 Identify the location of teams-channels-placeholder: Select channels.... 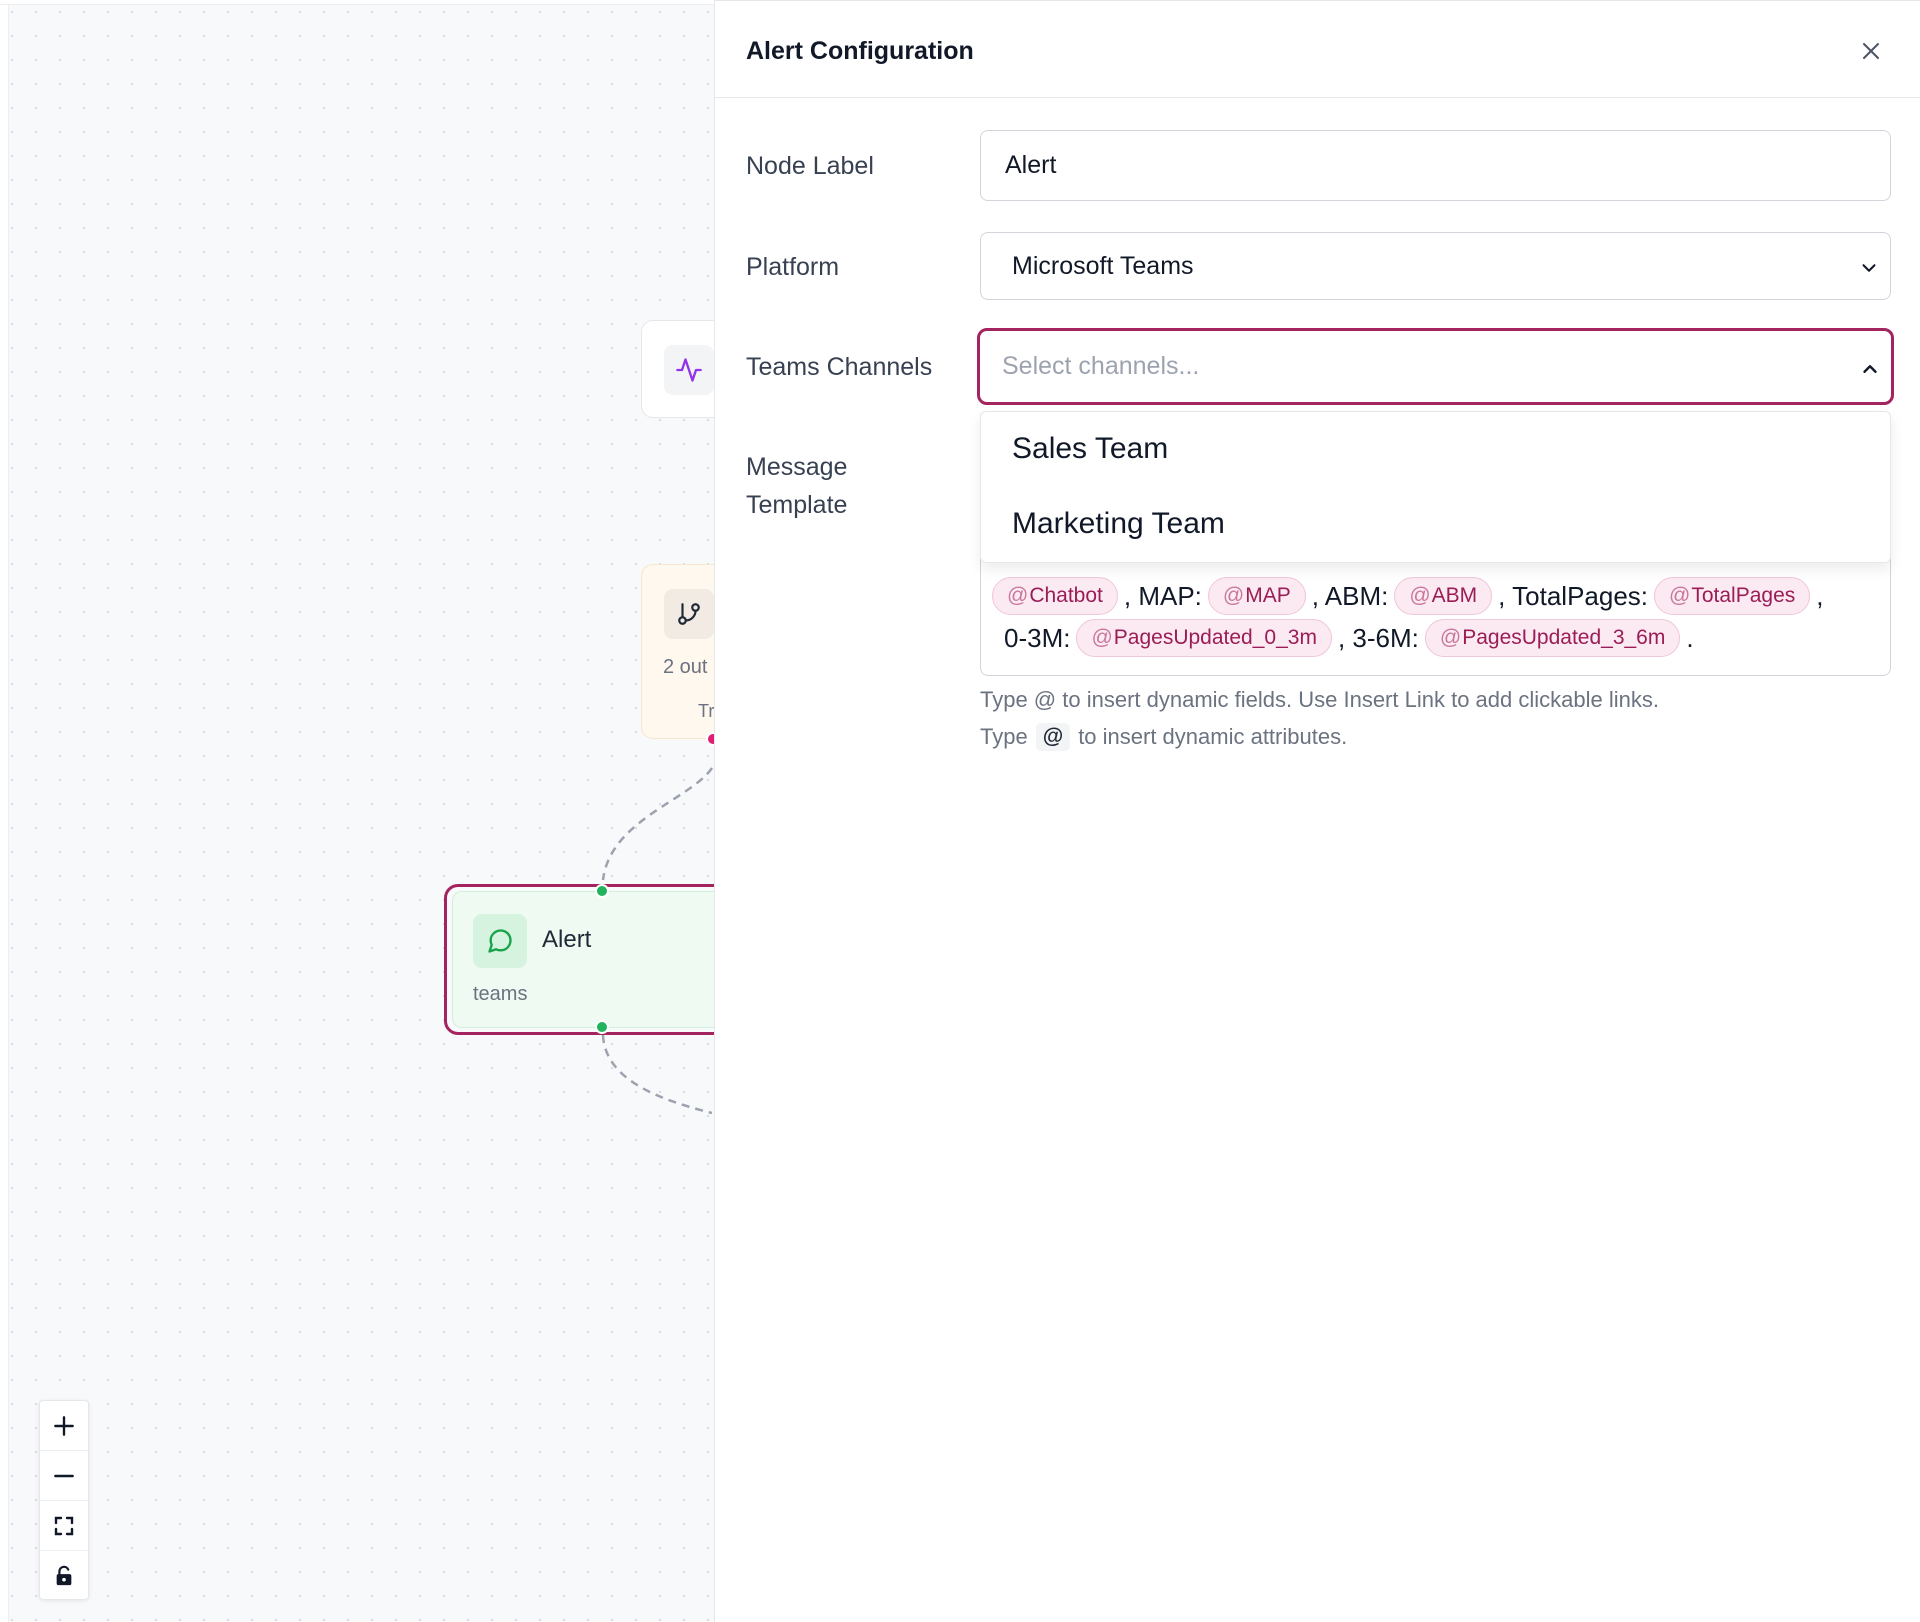
(1101, 366).